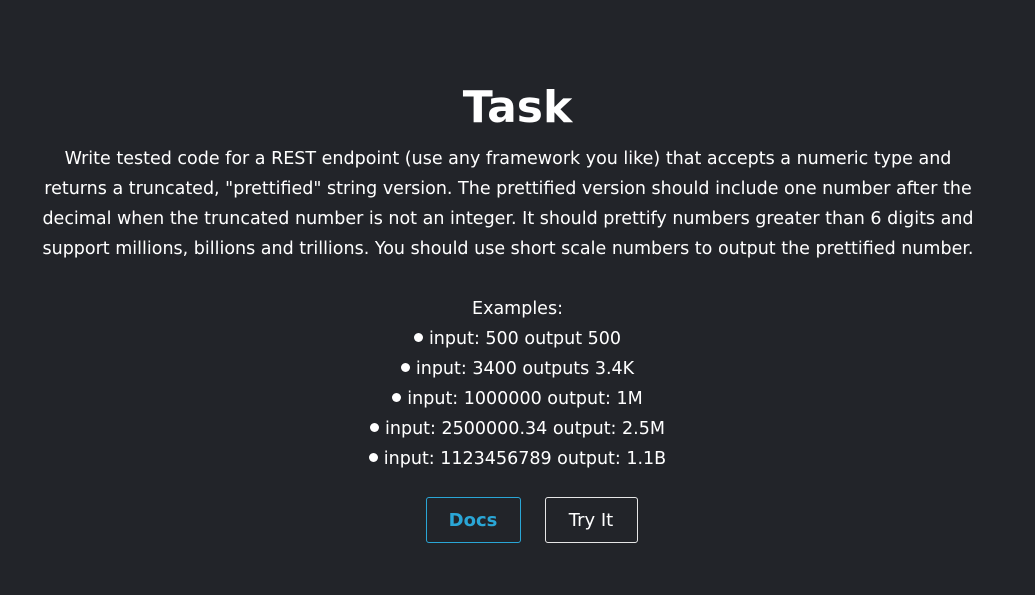 Image resolution: width=1035 pixels, height=595 pixels. What do you see at coordinates (591, 520) in the screenshot?
I see `try-it-button: Try It` at bounding box center [591, 520].